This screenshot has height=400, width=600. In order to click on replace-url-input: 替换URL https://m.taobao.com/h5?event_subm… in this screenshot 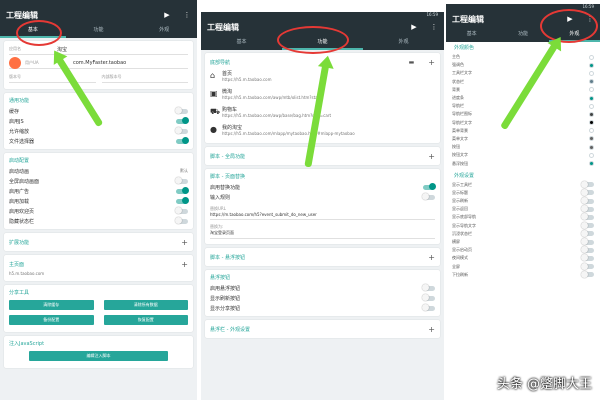, I will do `click(322, 212)`.